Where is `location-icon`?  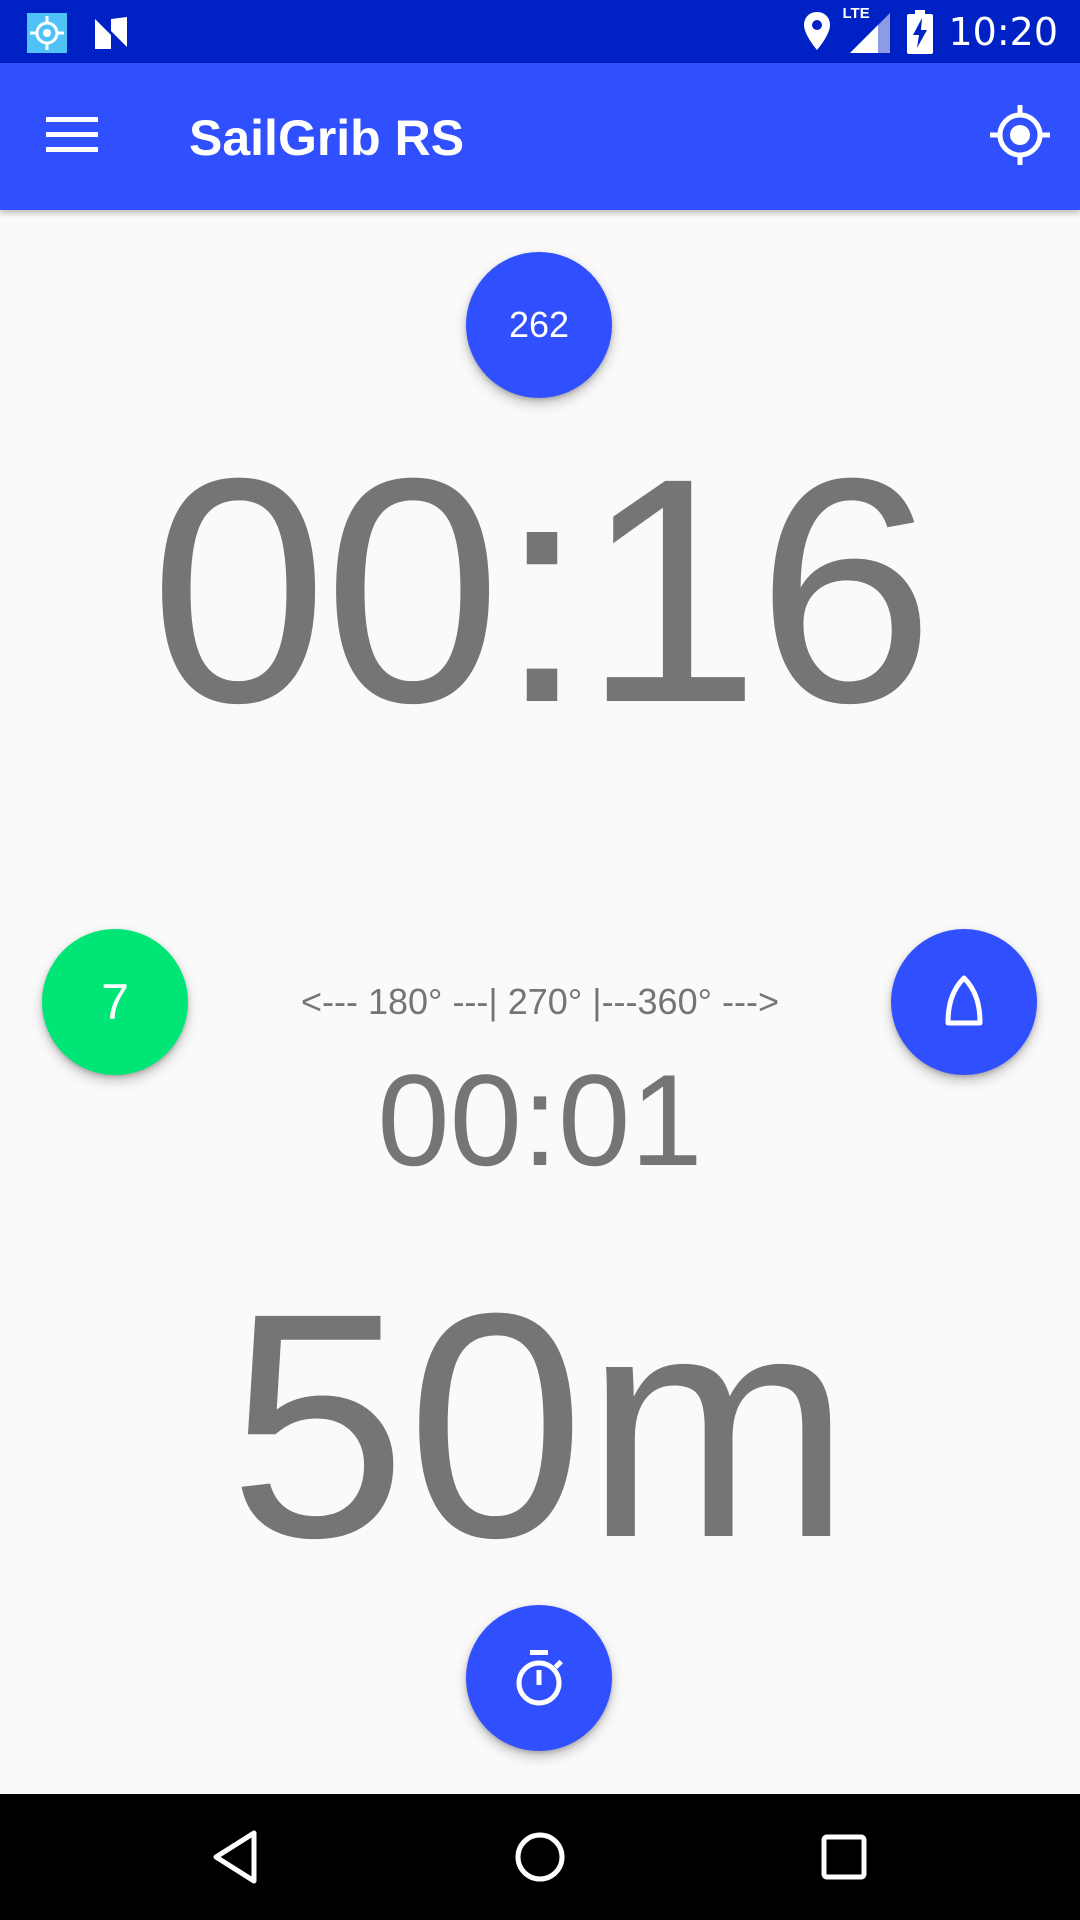 location-icon is located at coordinates (817, 31).